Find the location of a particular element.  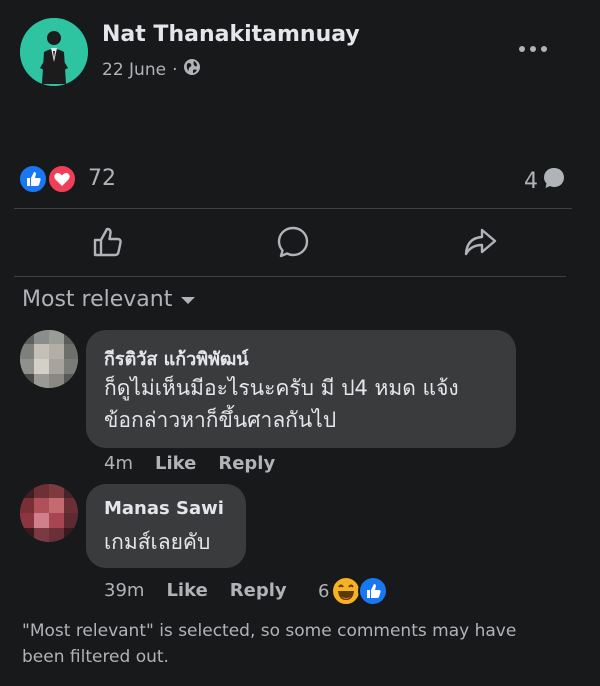

like-button is located at coordinates (108, 242).